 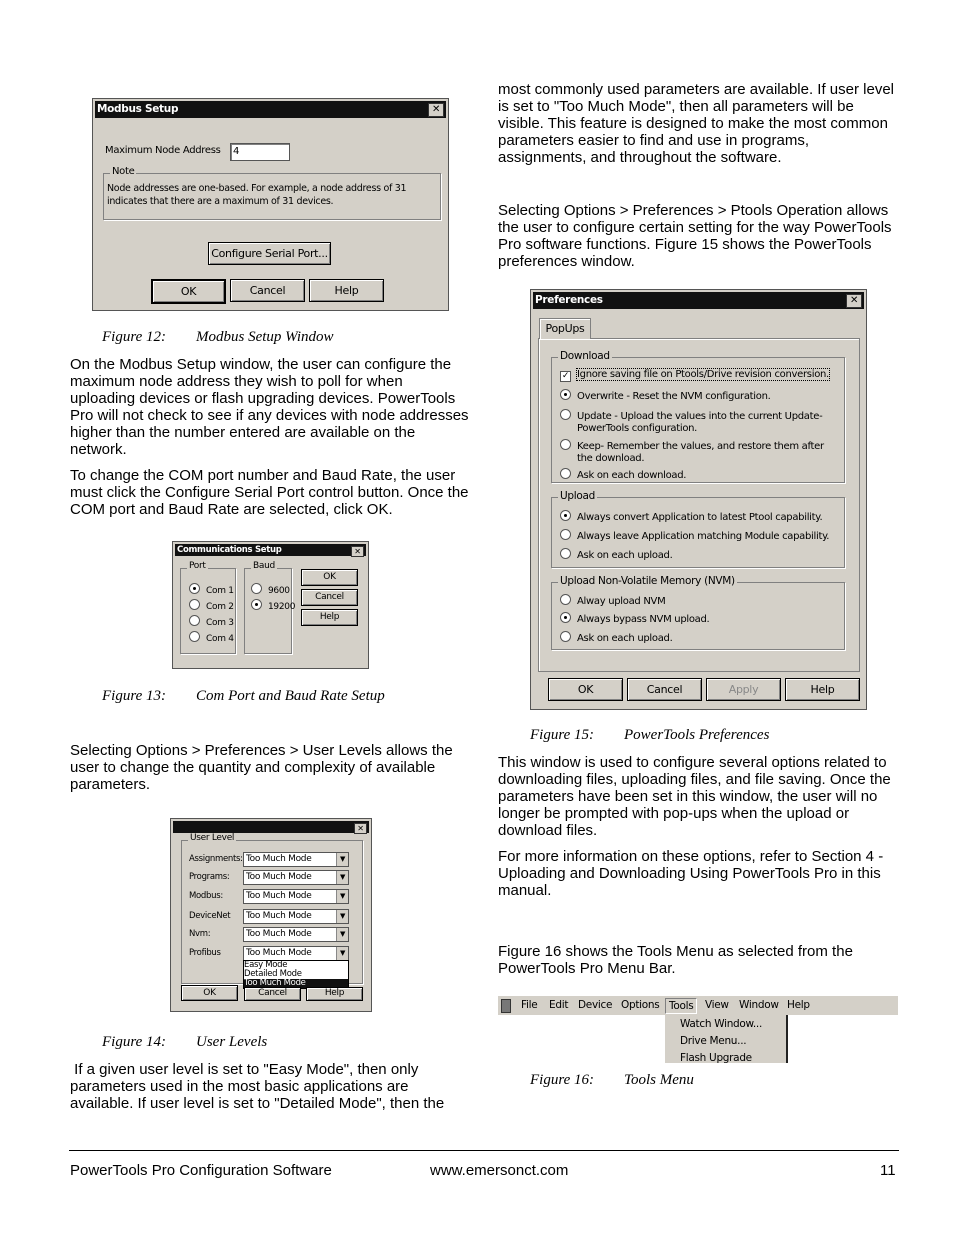 What do you see at coordinates (211, 605) in the screenshot?
I see `radio-com2: Com 2` at bounding box center [211, 605].